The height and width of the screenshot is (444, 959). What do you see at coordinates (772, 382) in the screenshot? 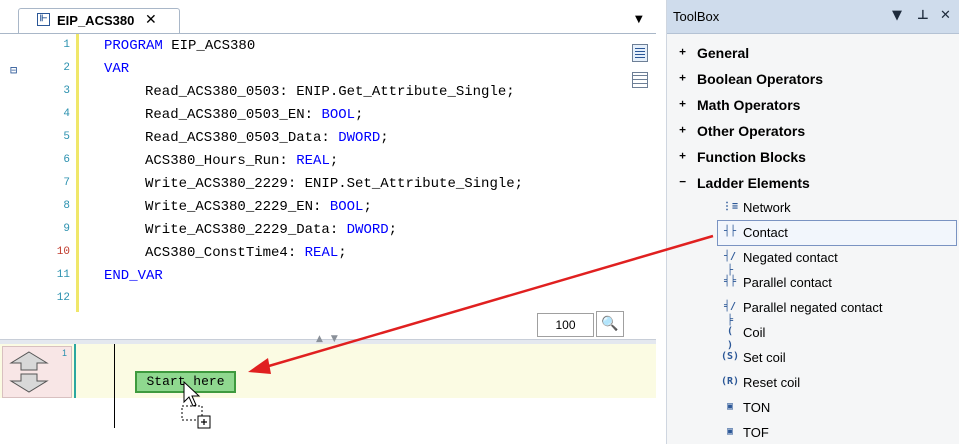
I see `toolbox-item-label: Reset coil` at bounding box center [772, 382].